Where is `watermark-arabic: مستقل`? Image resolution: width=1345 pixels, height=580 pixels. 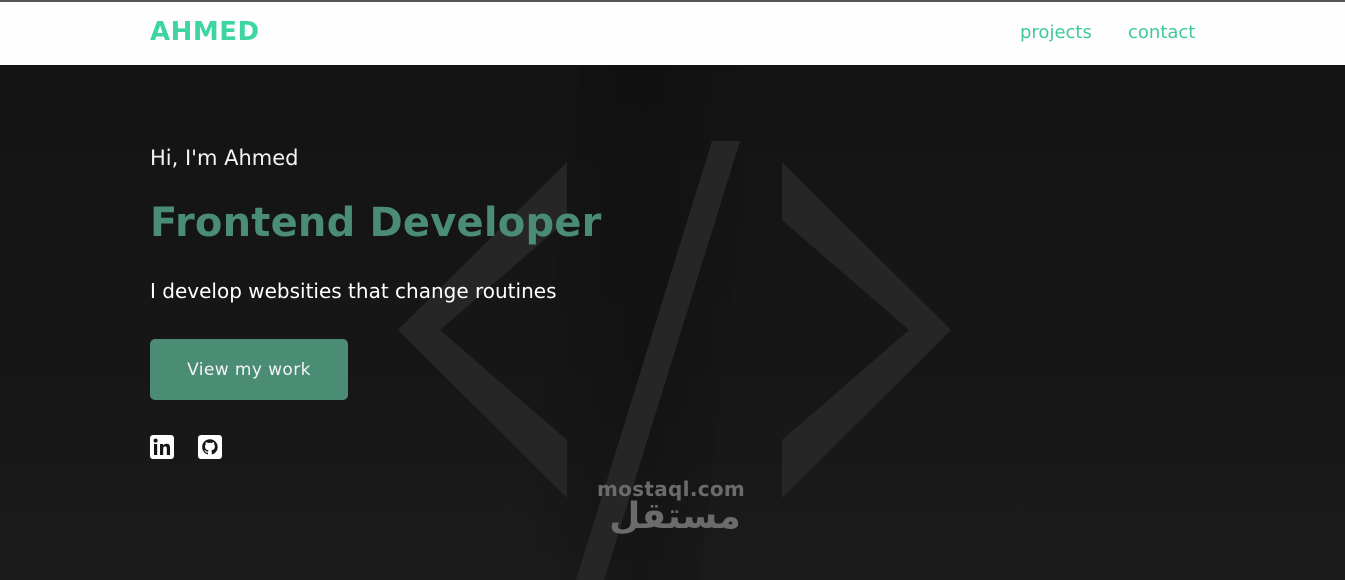
watermark-arabic: مستقل is located at coordinates (675, 516).